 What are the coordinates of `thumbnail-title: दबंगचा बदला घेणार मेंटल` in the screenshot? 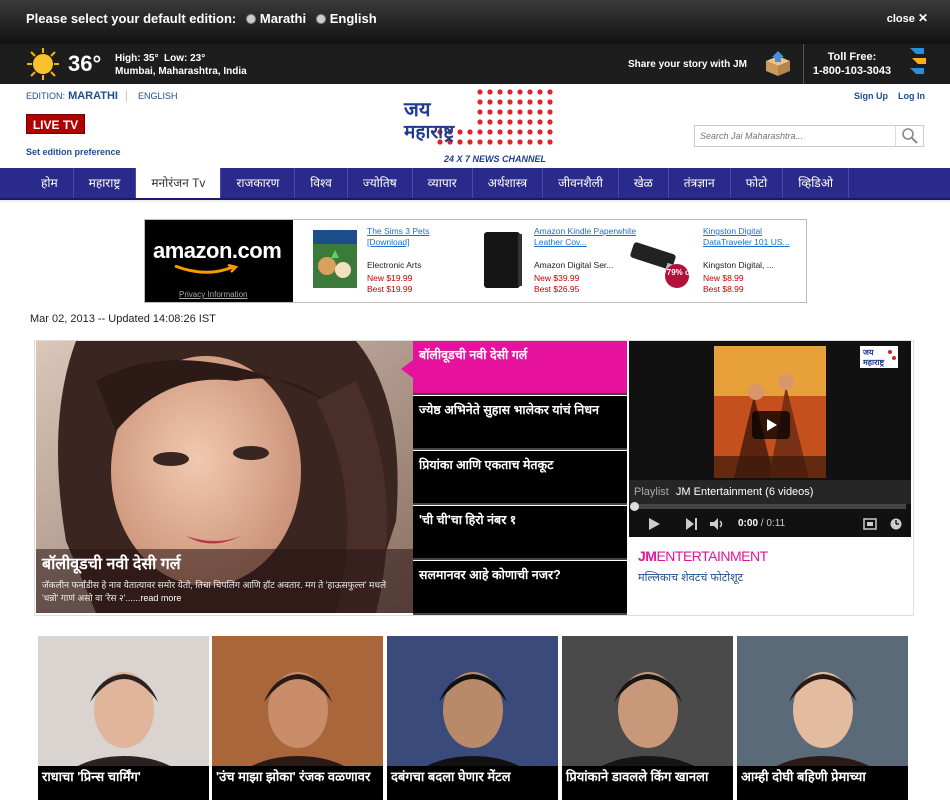 It's located at (472, 783).